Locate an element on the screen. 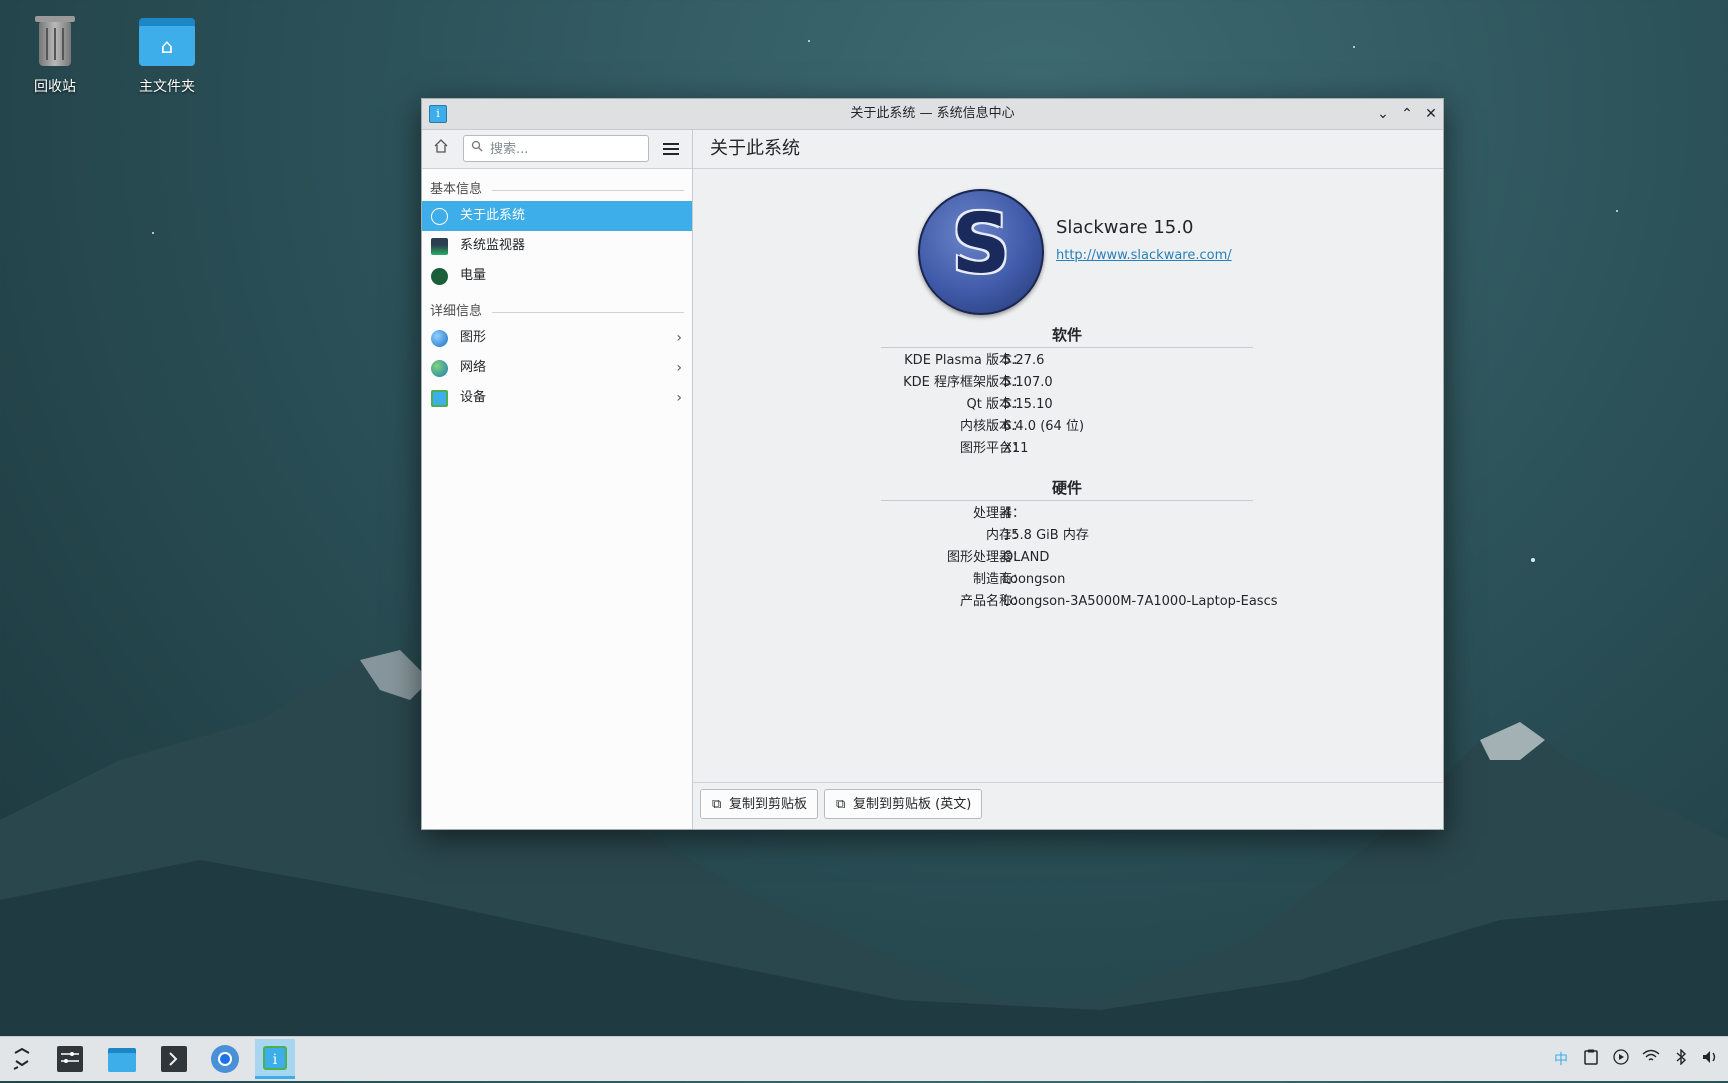 The width and height of the screenshot is (1728, 1083). svg-text: i is located at coordinates (275, 1060).